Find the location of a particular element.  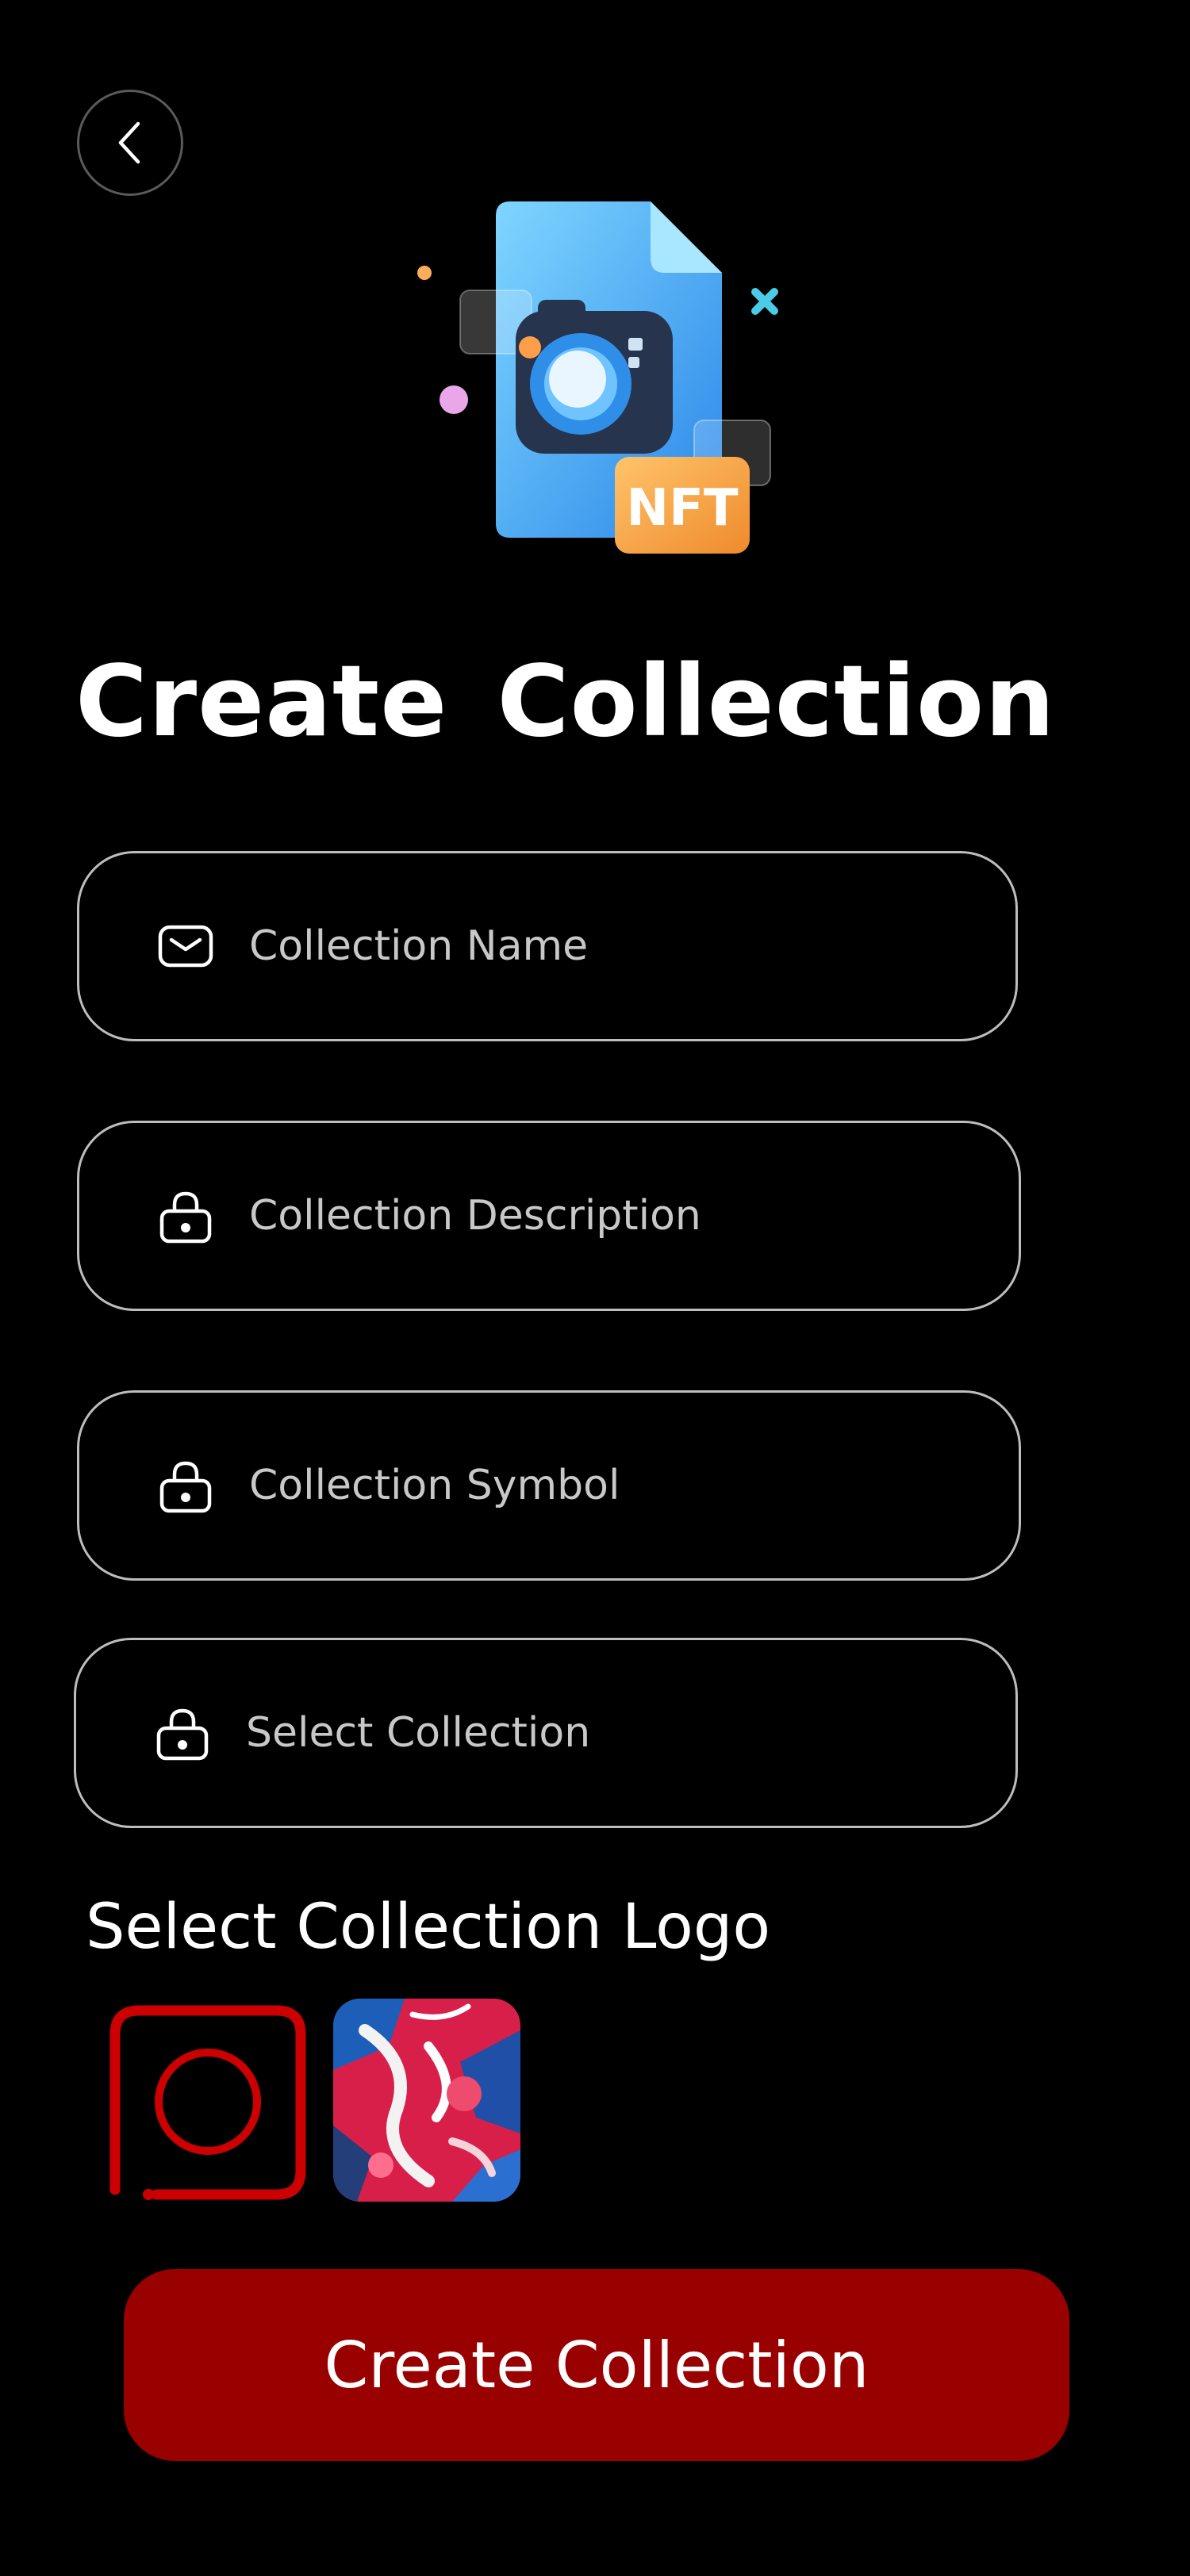

select-collection-field is located at coordinates (546, 1733).